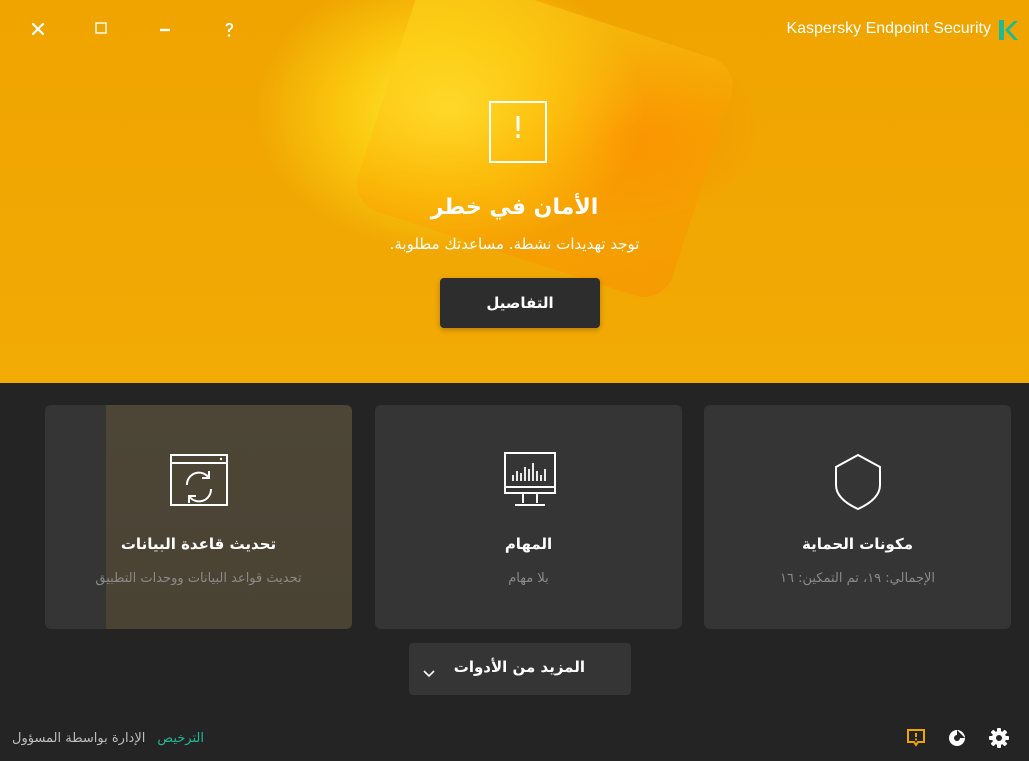 The image size is (1029, 761). What do you see at coordinates (857, 578) in the screenshot?
I see `card-subtitle: الإجمالي: ١٩، تم التمكين: ١٦` at bounding box center [857, 578].